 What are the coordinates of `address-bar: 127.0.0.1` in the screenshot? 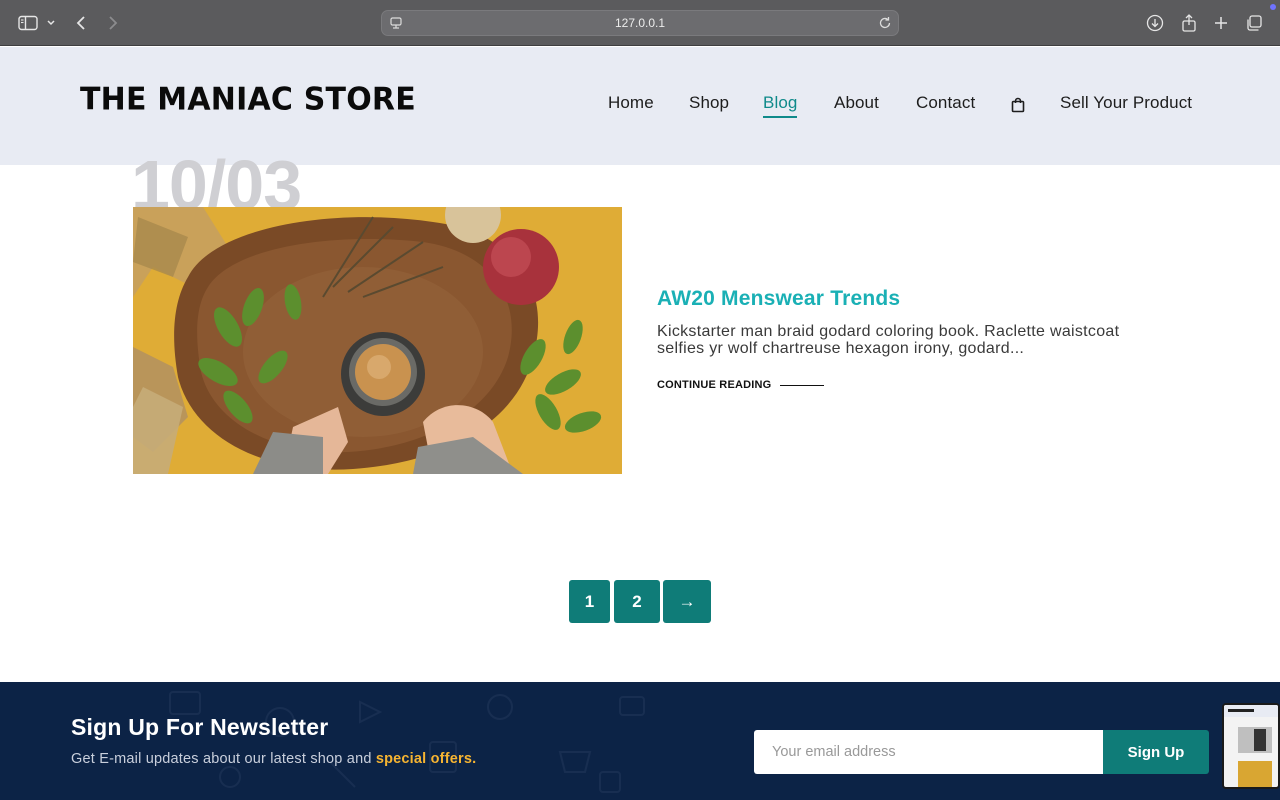 It's located at (640, 23).